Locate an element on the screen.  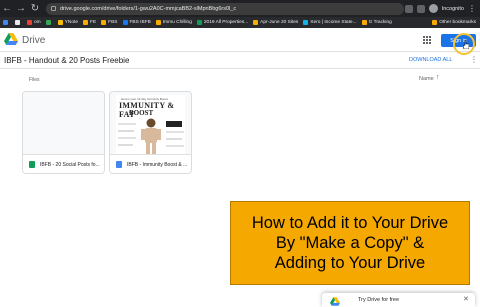
reload-icon: ↻ is located at coordinates (35, 8).